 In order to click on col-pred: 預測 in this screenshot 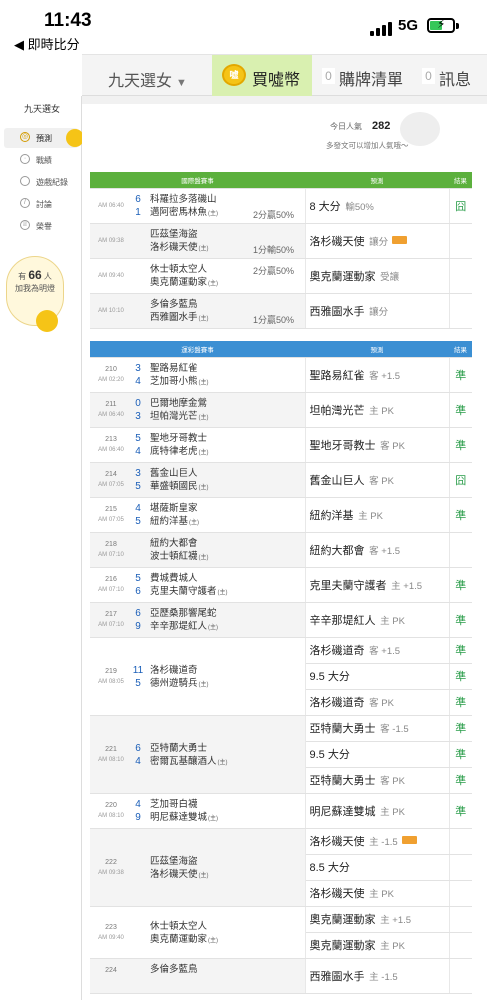, I will do `click(377, 180)`.